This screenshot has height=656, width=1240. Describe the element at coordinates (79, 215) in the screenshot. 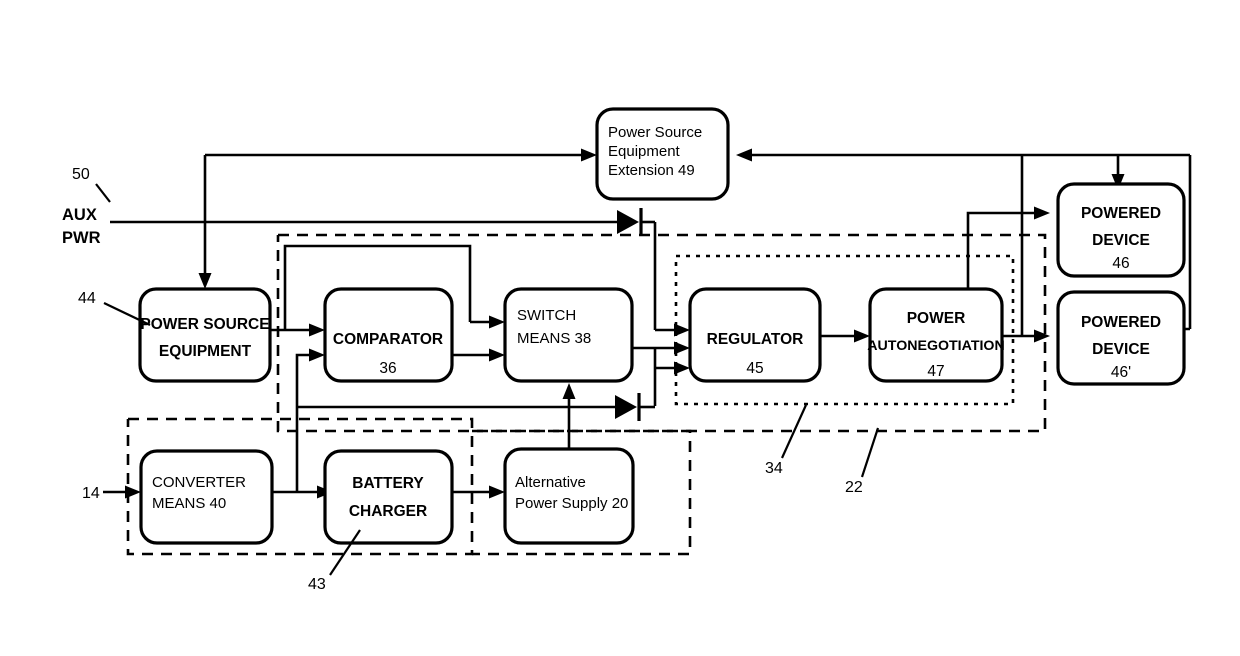

I see `aux-pwr-line1: AUX` at that location.